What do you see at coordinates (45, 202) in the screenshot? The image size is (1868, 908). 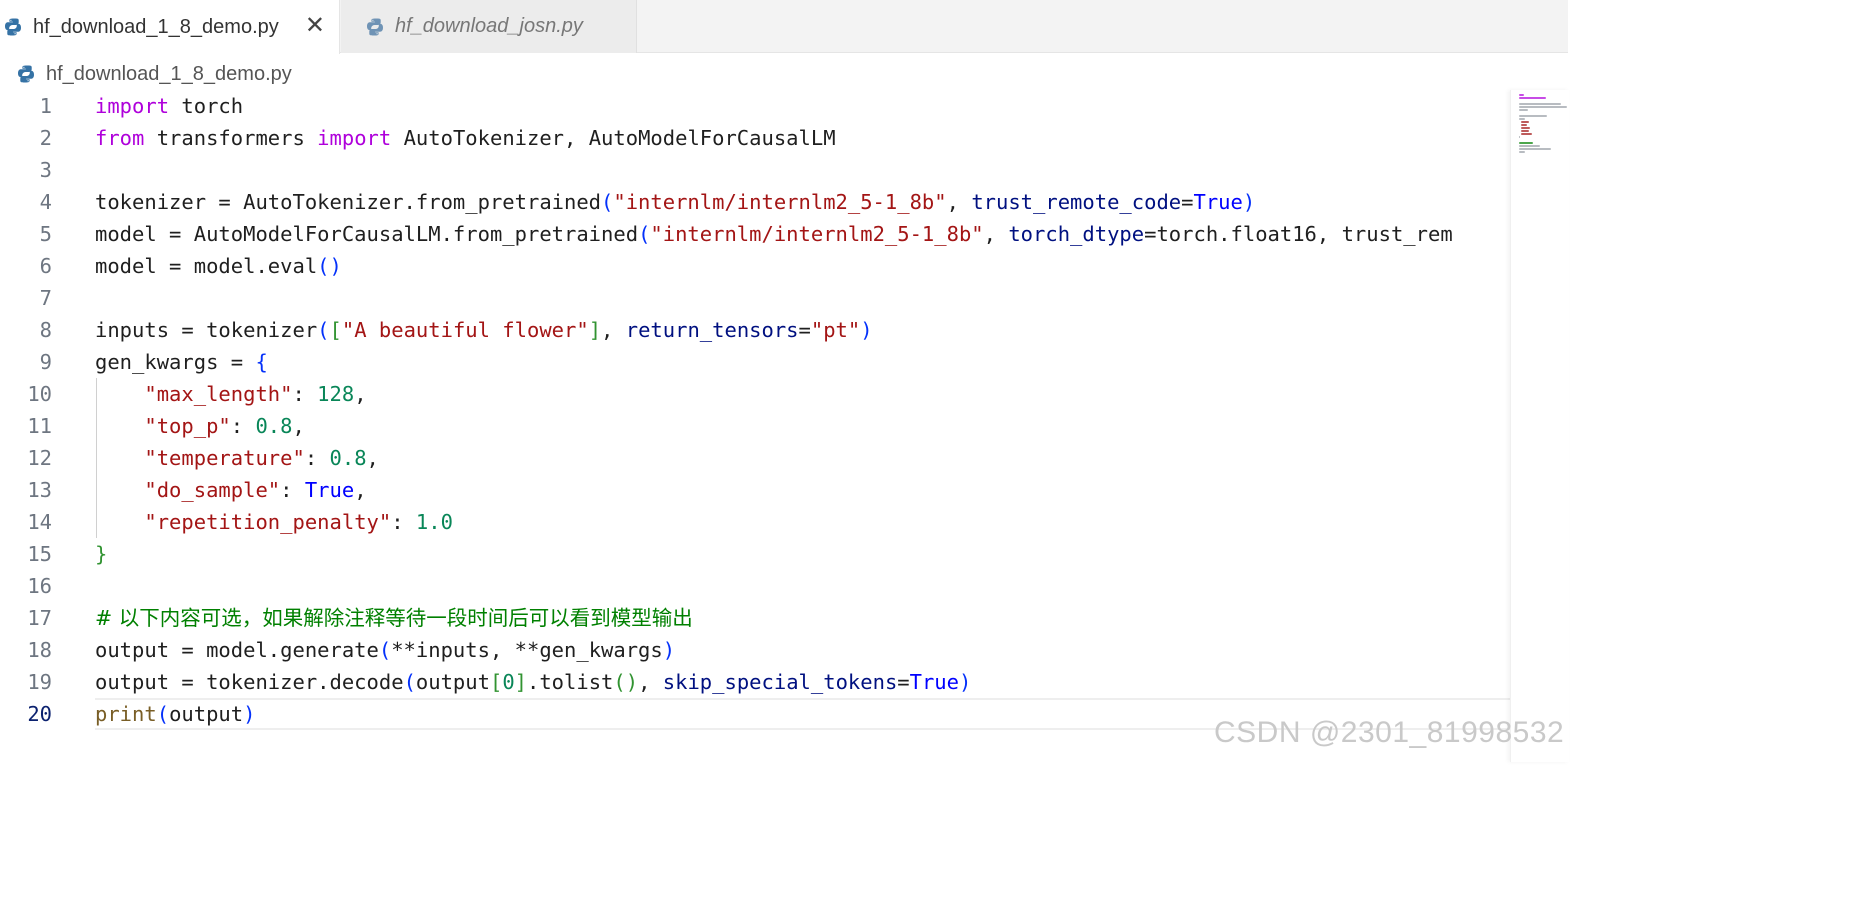 I see `line-number: 4` at bounding box center [45, 202].